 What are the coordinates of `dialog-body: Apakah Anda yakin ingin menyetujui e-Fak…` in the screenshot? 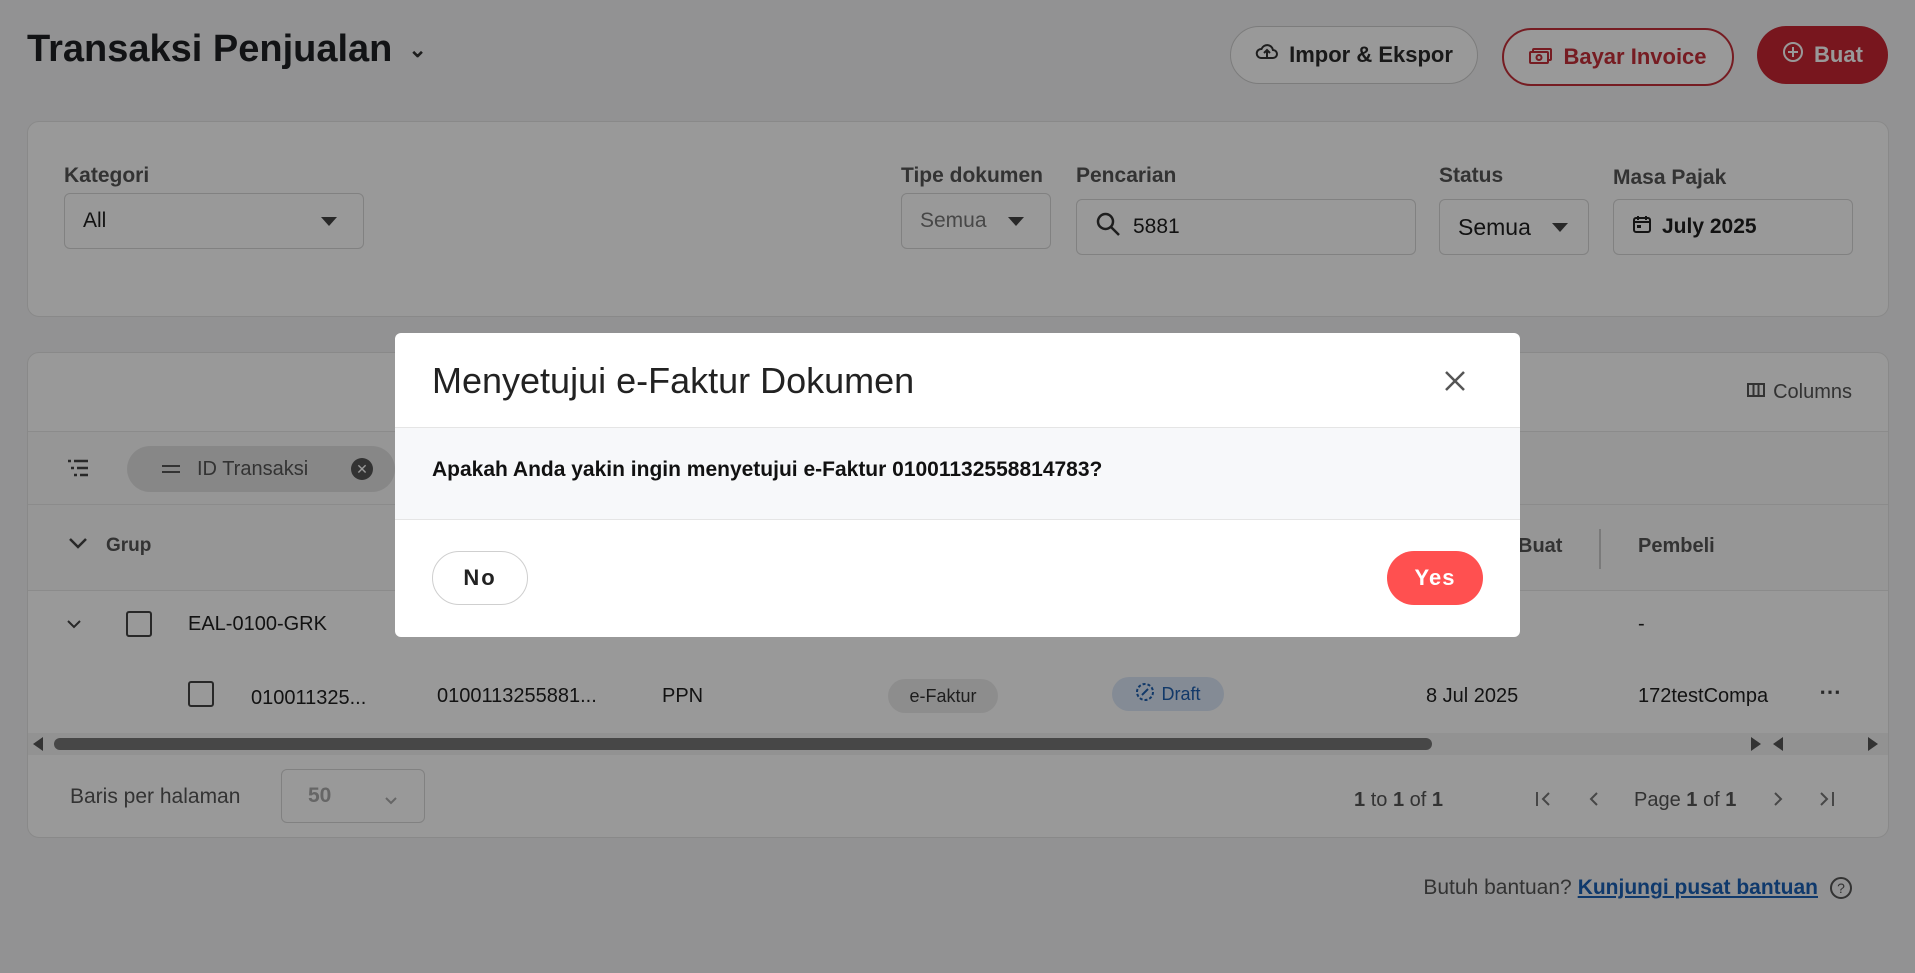 It's located at (957, 474).